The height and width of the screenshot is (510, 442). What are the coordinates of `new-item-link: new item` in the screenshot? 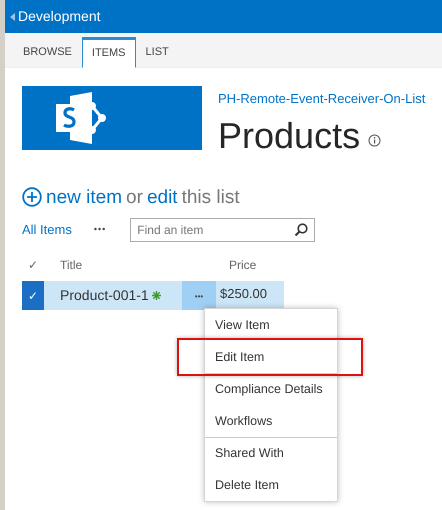 It's located at (84, 198).